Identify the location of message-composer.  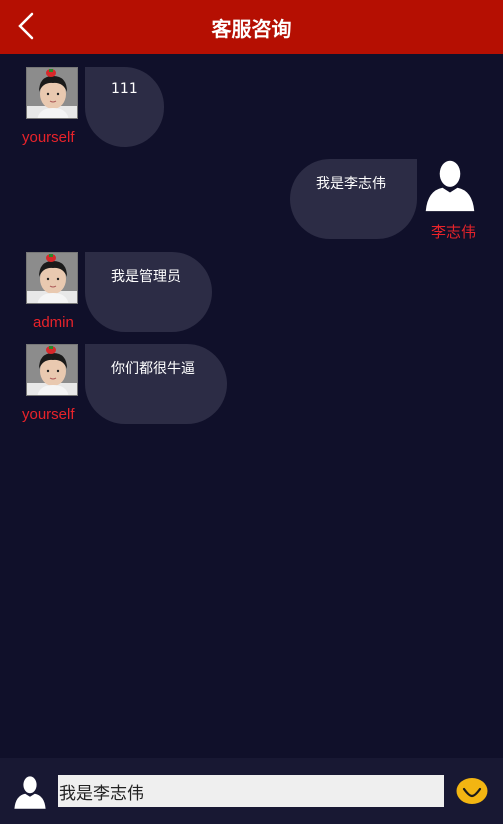
(251, 791).